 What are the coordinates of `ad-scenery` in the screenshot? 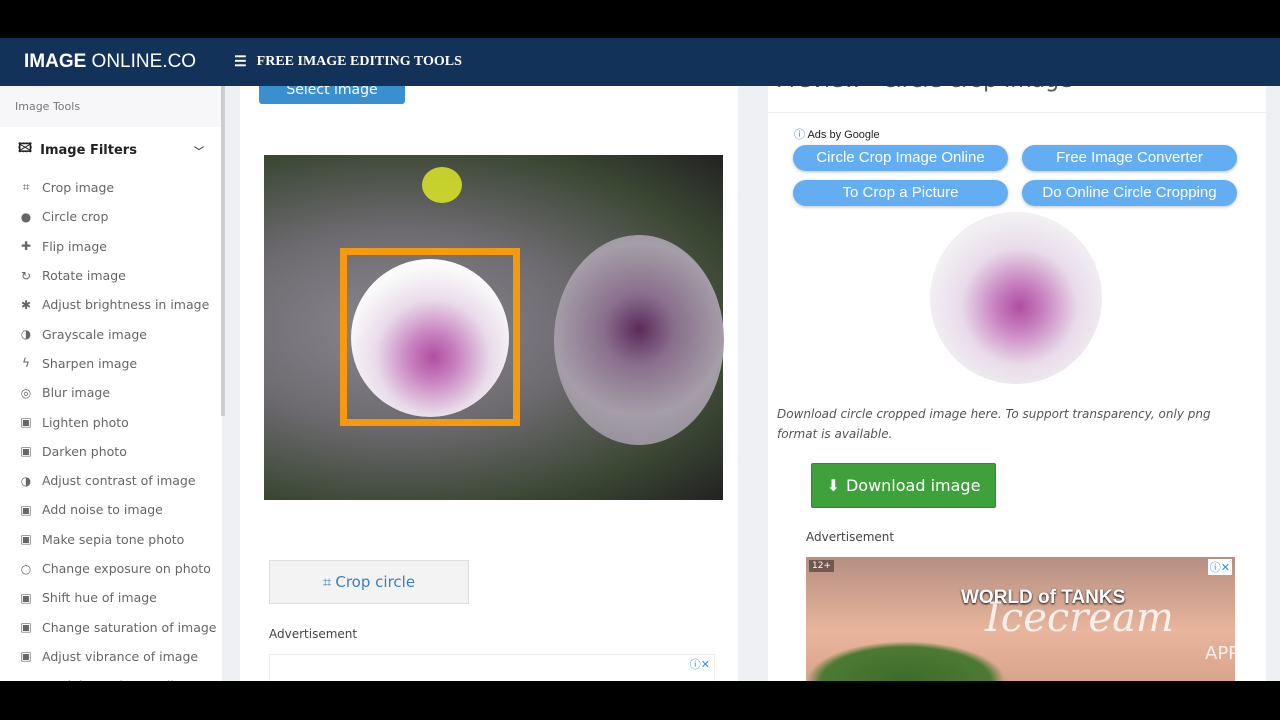 It's located at (906, 661).